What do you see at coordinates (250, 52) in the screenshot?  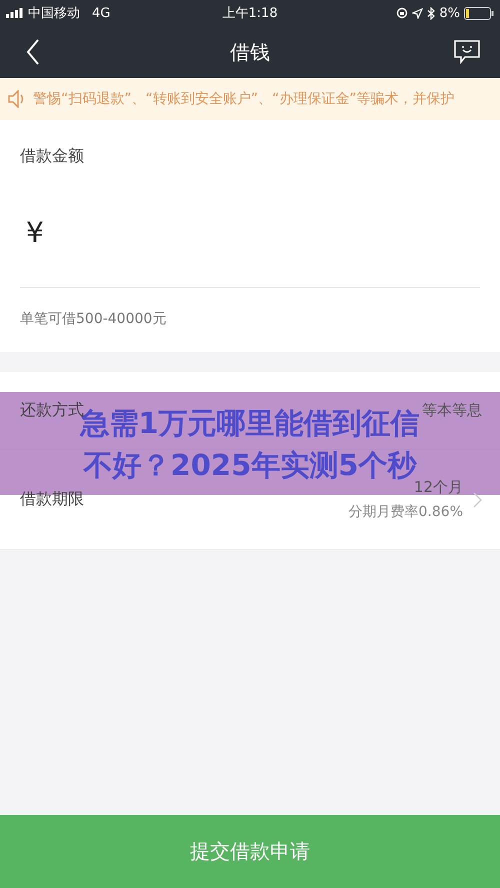 I see `page-title: 借钱` at bounding box center [250, 52].